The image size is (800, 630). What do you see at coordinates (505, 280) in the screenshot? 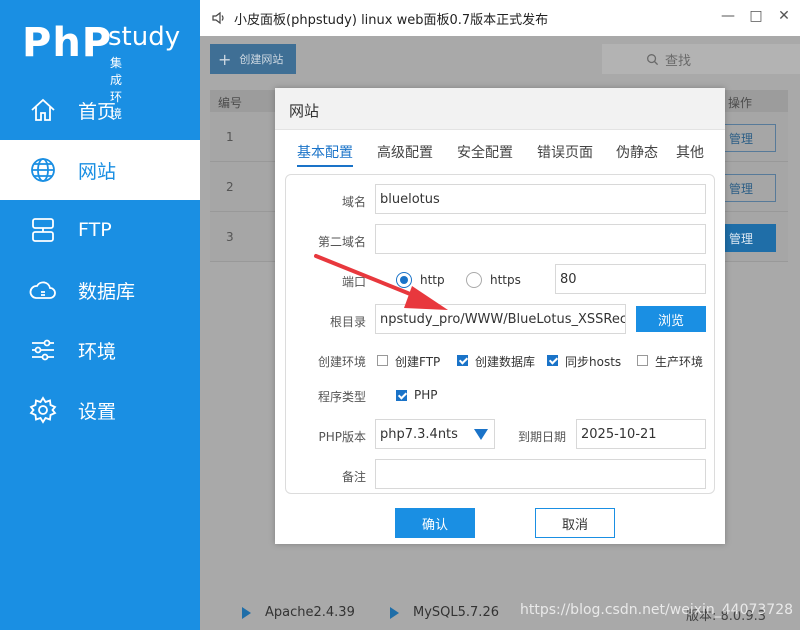
I see `https-label: https` at bounding box center [505, 280].